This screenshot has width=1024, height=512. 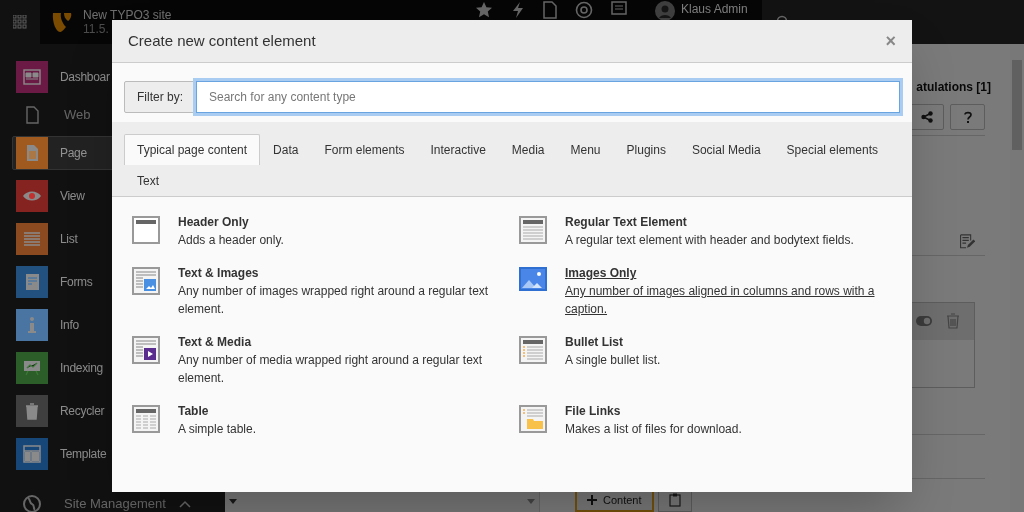 What do you see at coordinates (194, 411) in the screenshot?
I see `item-title: Table` at bounding box center [194, 411].